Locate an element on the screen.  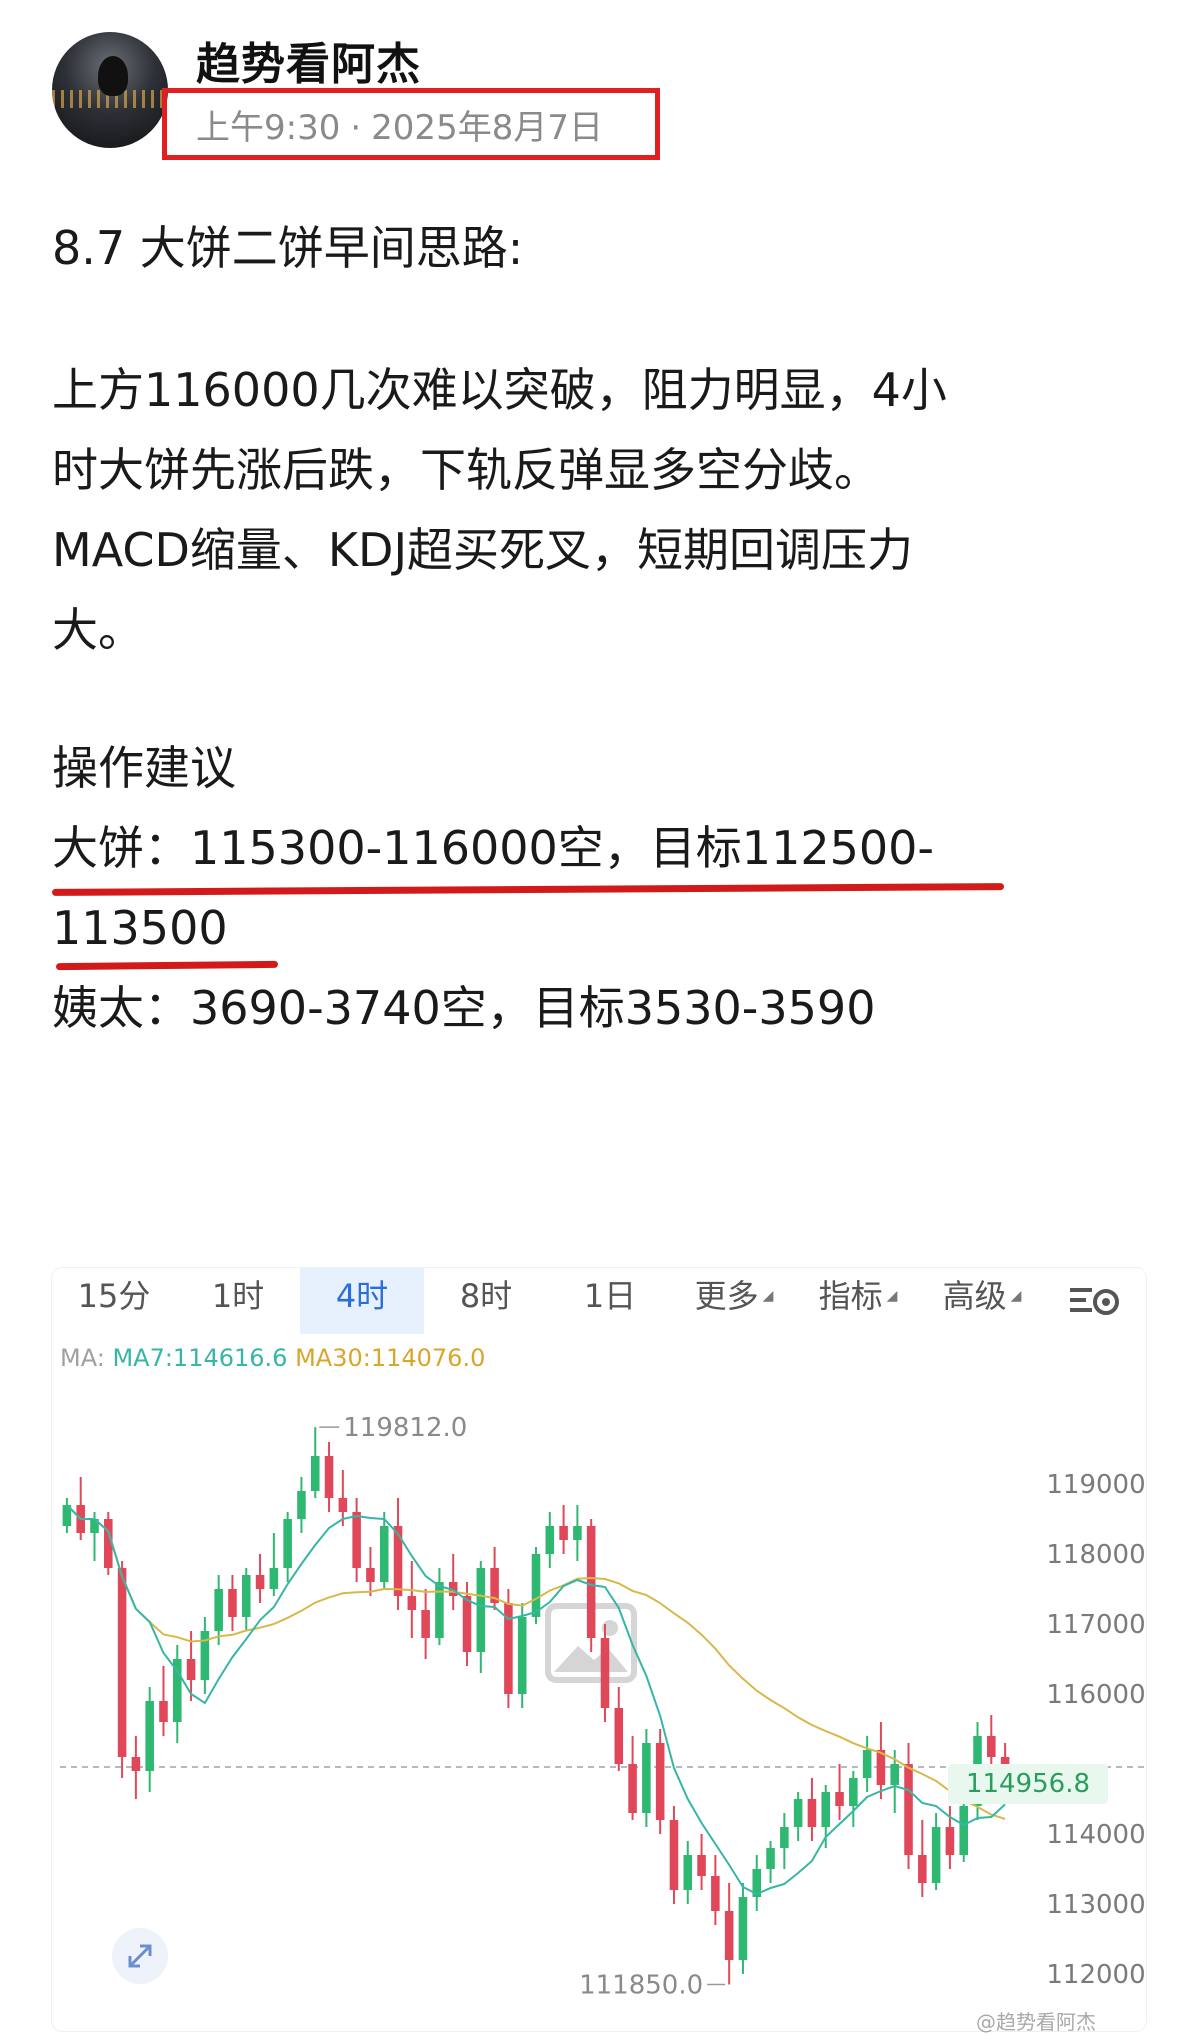
expand-arrows-icon is located at coordinates (140, 1956).